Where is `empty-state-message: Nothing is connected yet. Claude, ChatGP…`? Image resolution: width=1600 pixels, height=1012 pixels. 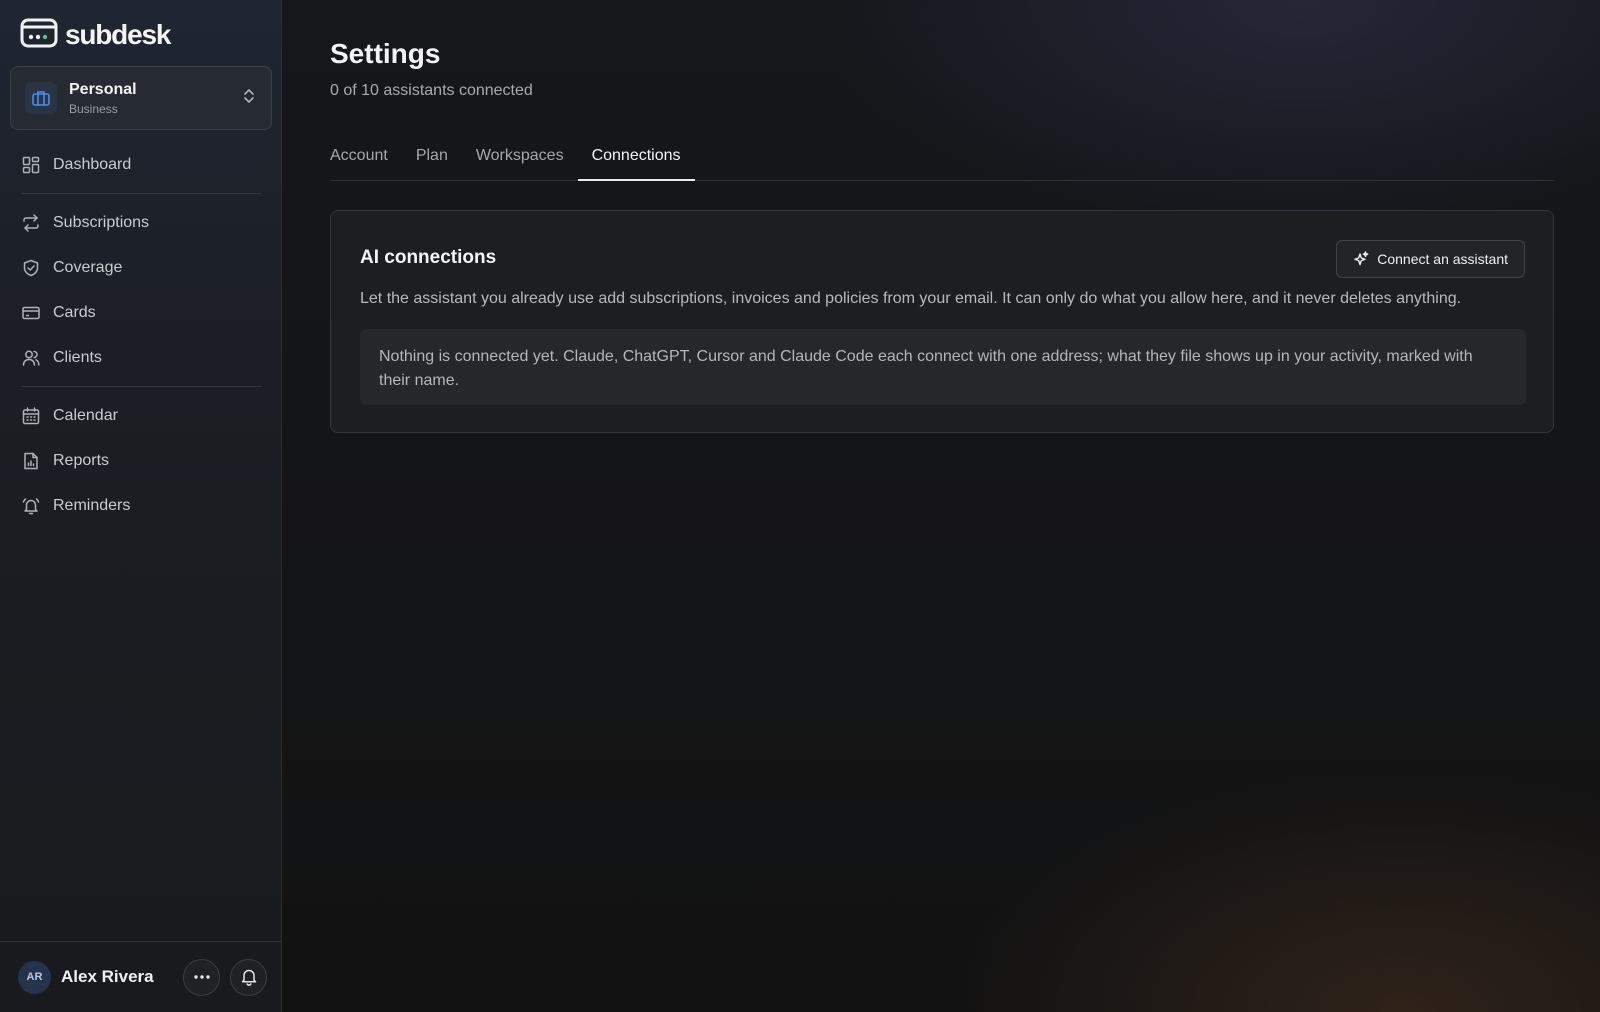 empty-state-message: Nothing is connected yet. Claude, ChatGP… is located at coordinates (943, 367).